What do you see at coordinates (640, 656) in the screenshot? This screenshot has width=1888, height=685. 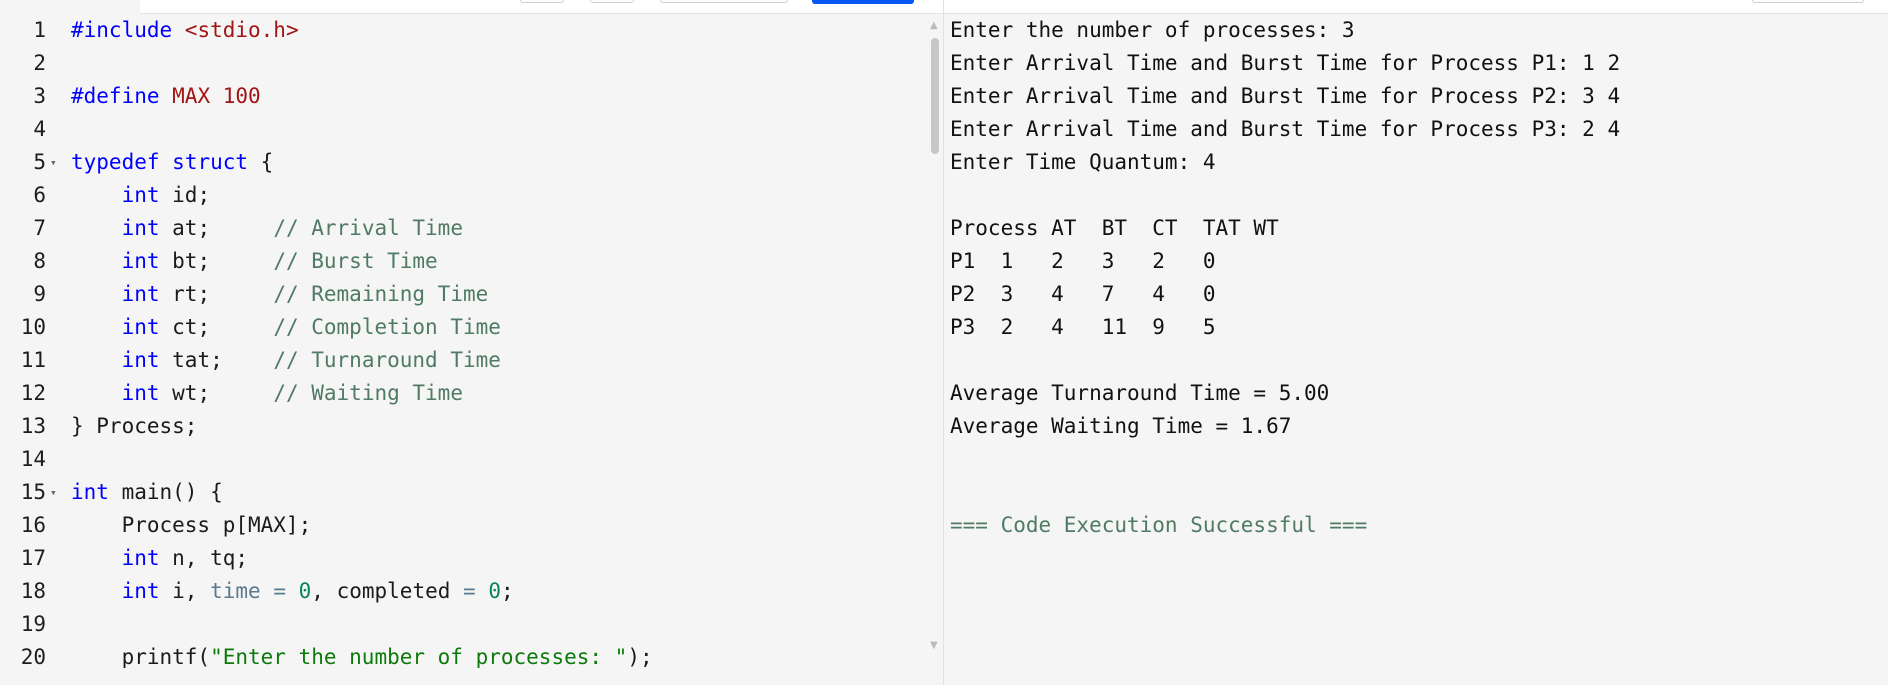 I see `code-token: );` at bounding box center [640, 656].